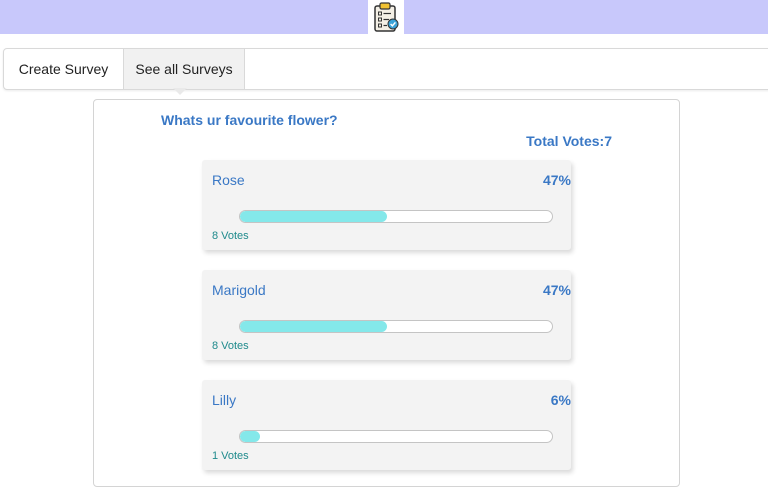  What do you see at coordinates (249, 120) in the screenshot?
I see `survey-question: Whats ur favourite flower?` at bounding box center [249, 120].